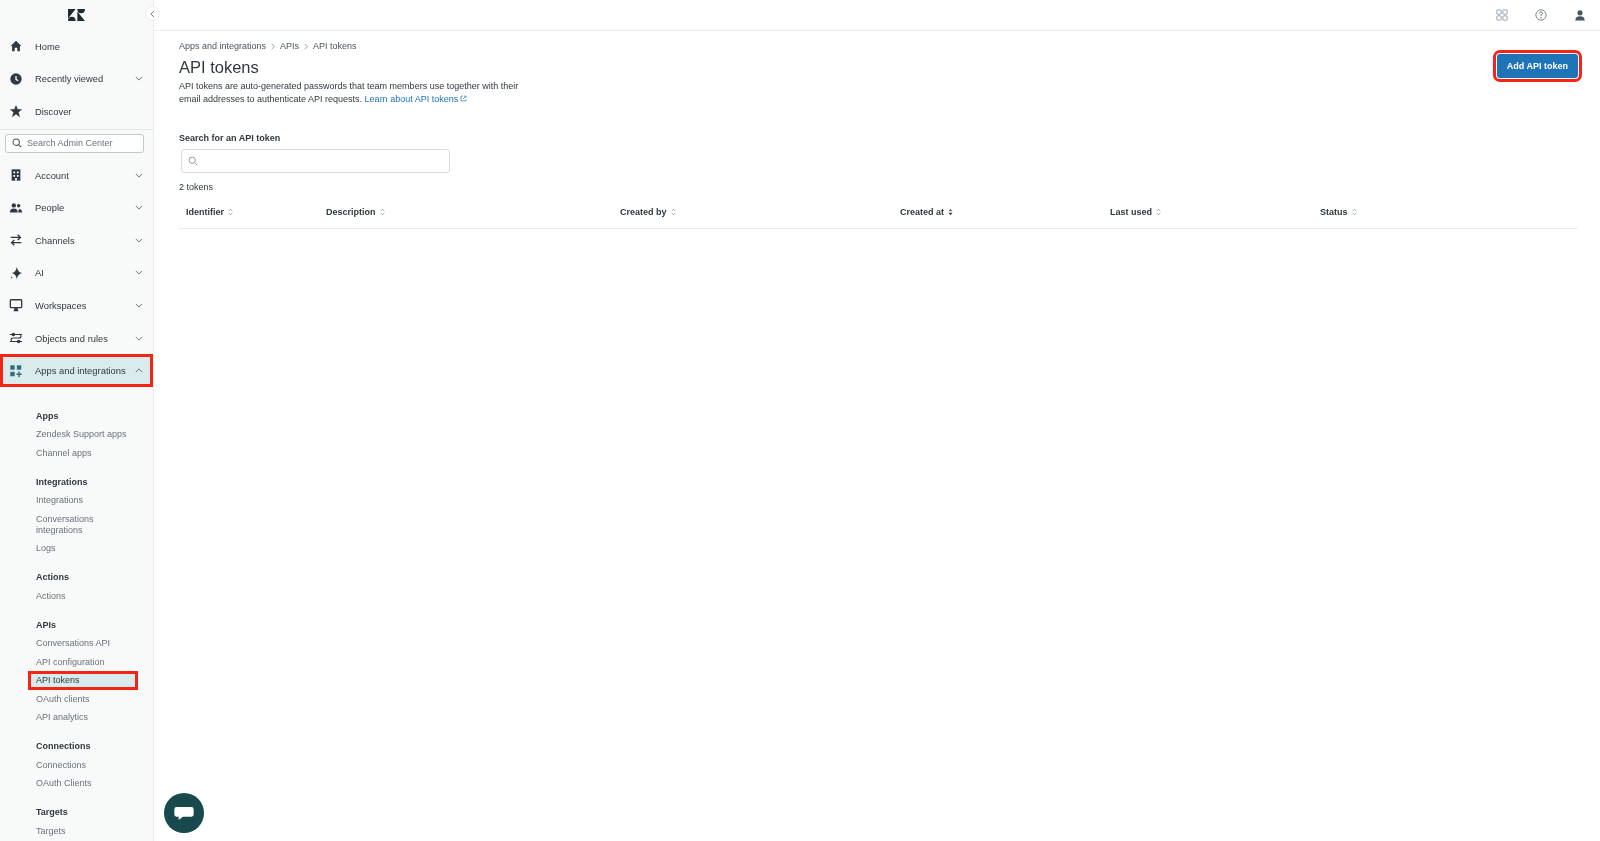  Describe the element at coordinates (1449, 212) in the screenshot. I see `column-header: Status` at that location.